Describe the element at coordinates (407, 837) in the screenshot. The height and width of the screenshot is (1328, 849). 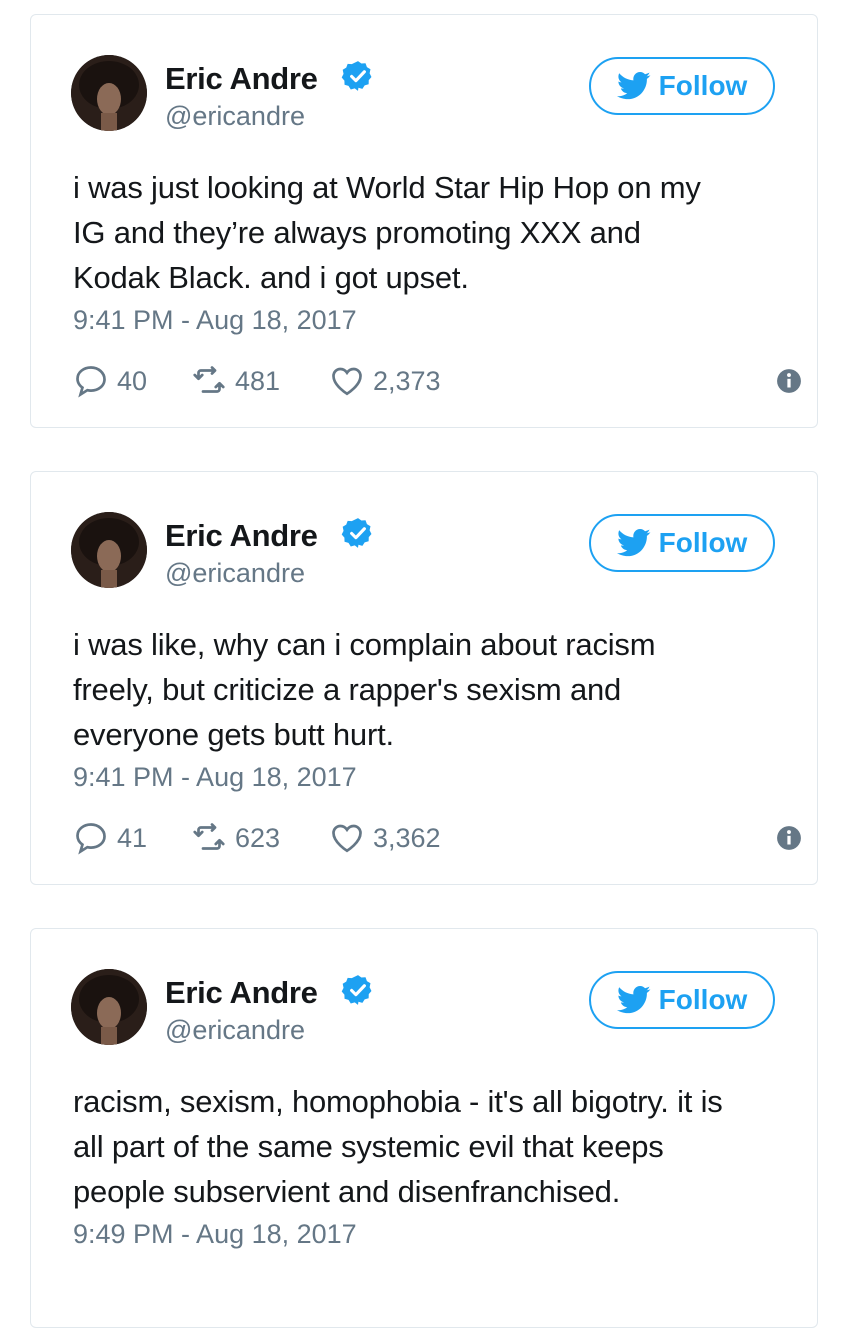
I see `like-count: 3,362` at that location.